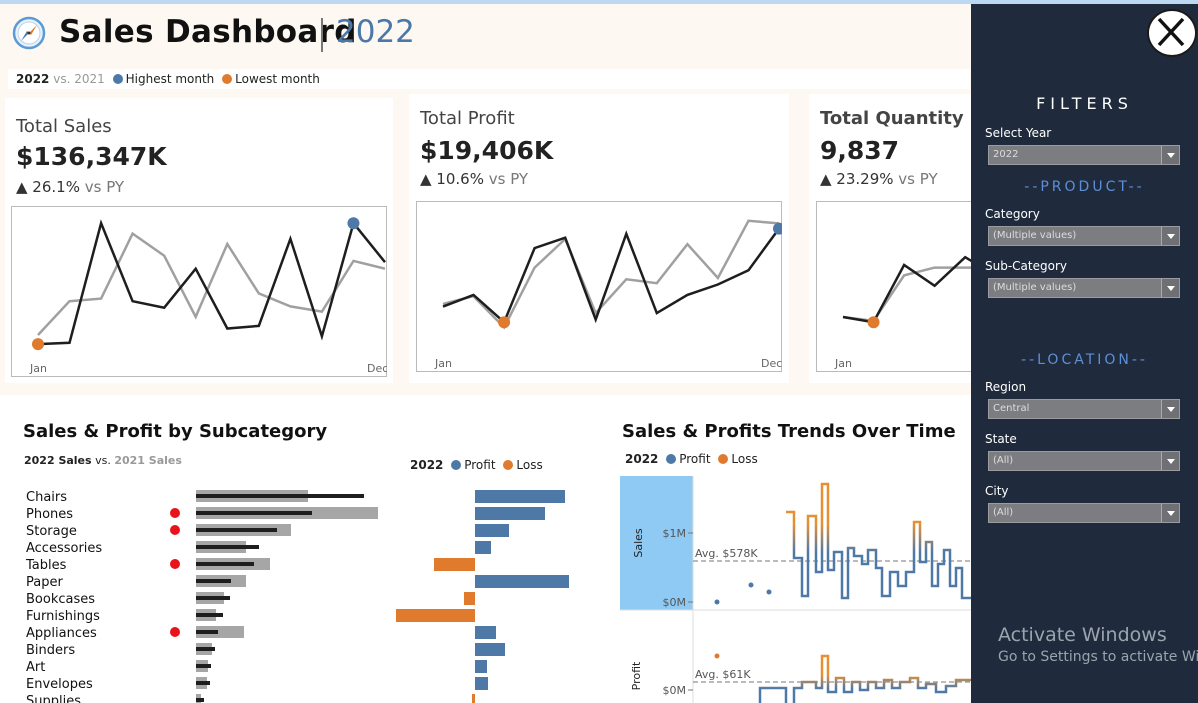  I want to click on subcategory-label: Paper, so click(44, 582).